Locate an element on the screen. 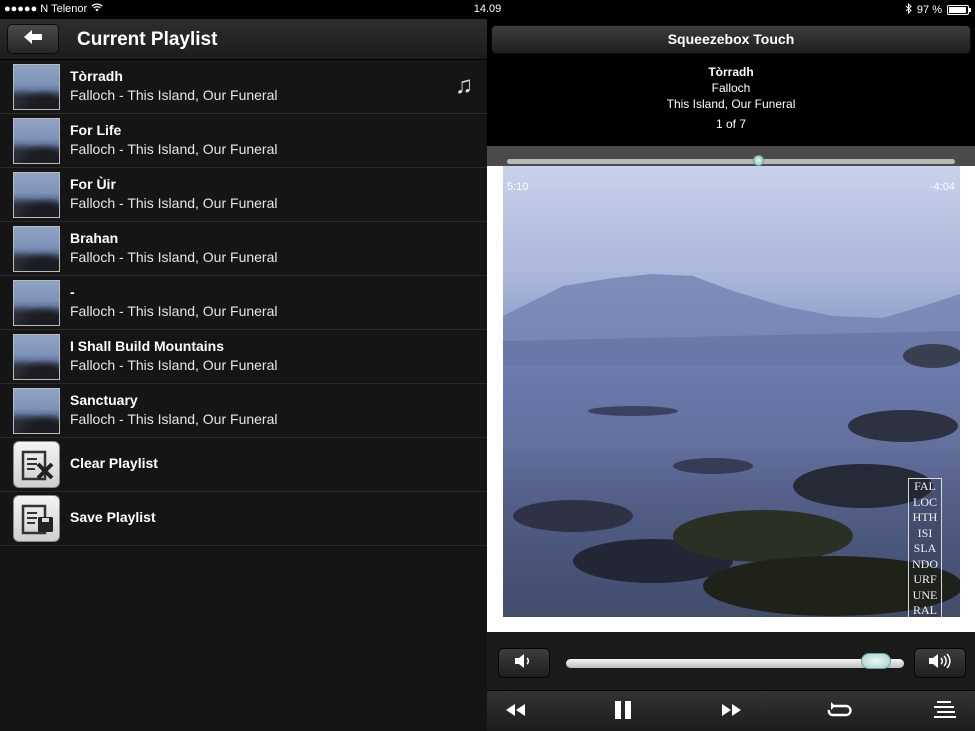  playlist-track-row: Brahan Falloch - This Island, Our Funeral is located at coordinates (243, 249).